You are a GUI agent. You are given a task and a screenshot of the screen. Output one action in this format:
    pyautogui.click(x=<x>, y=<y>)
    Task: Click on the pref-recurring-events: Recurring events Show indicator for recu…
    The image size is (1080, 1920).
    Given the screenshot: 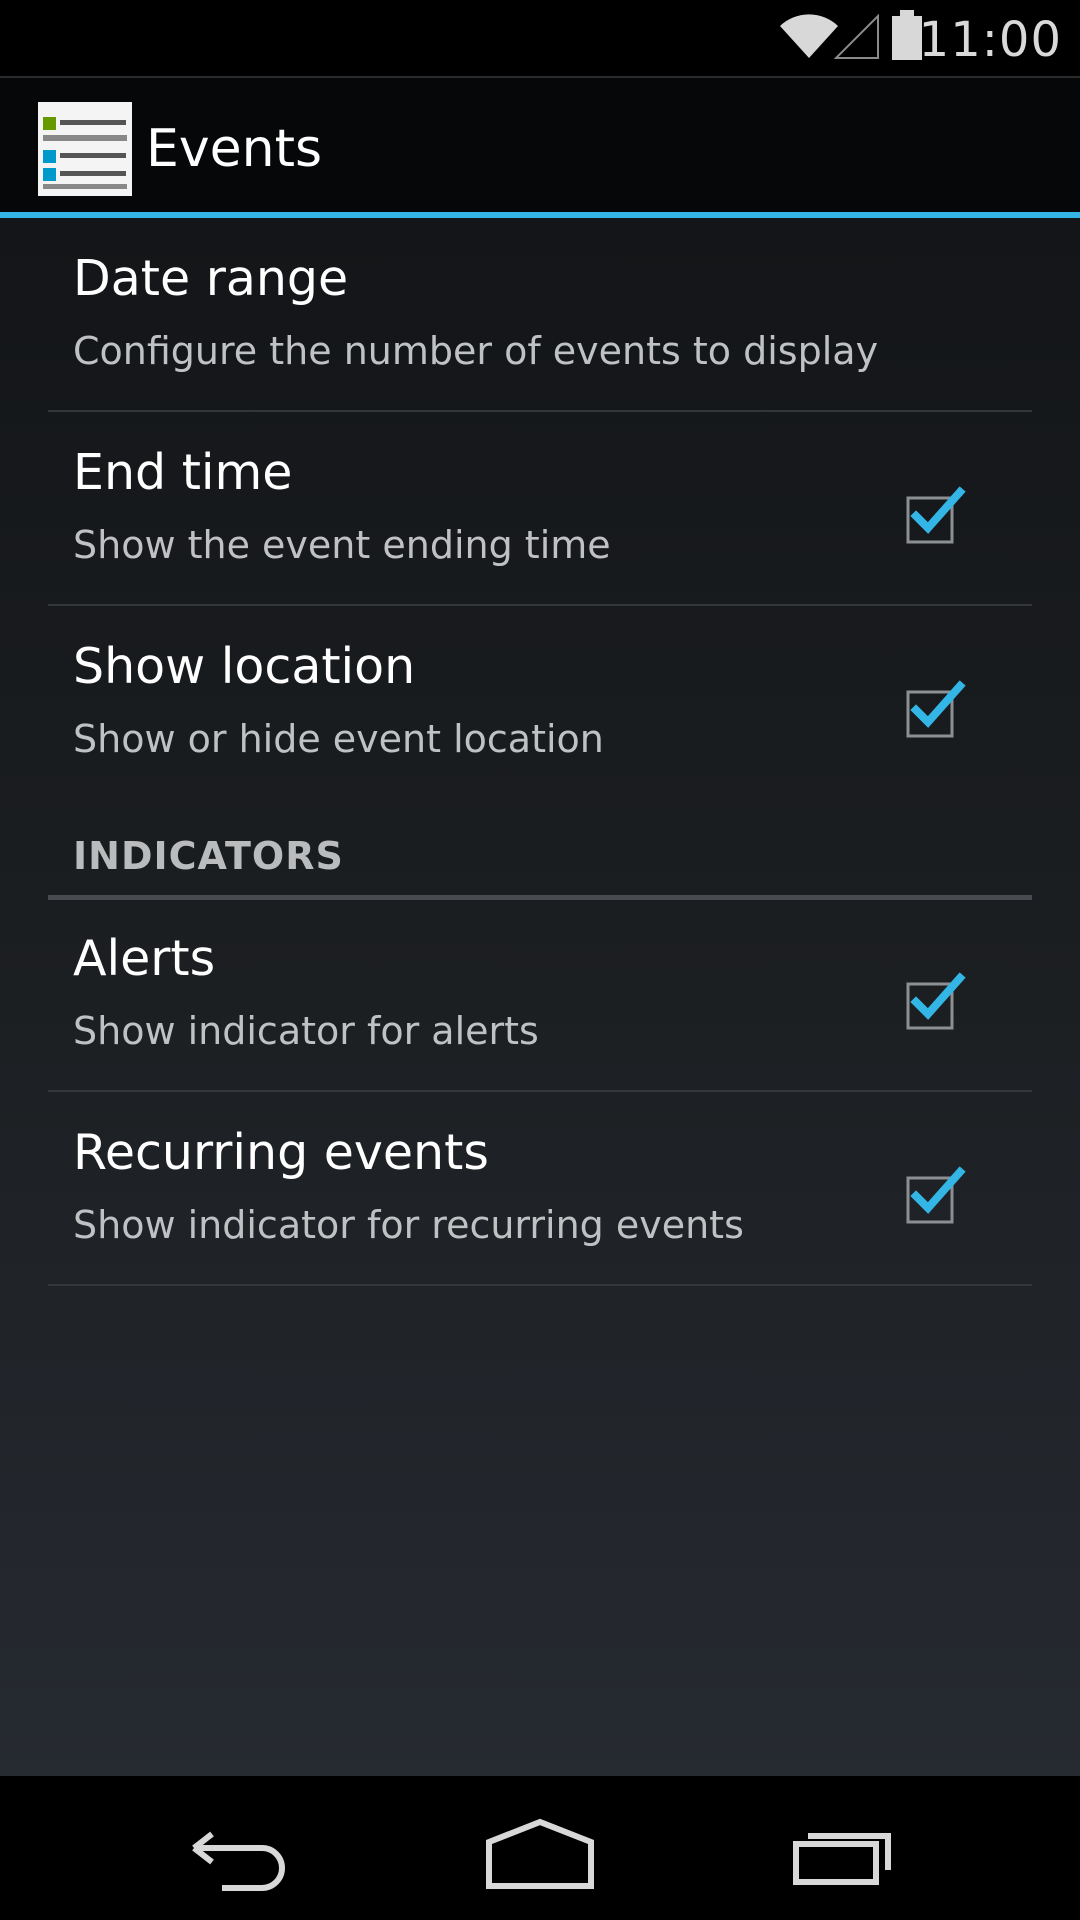 What is the action you would take?
    pyautogui.click(x=540, y=1189)
    